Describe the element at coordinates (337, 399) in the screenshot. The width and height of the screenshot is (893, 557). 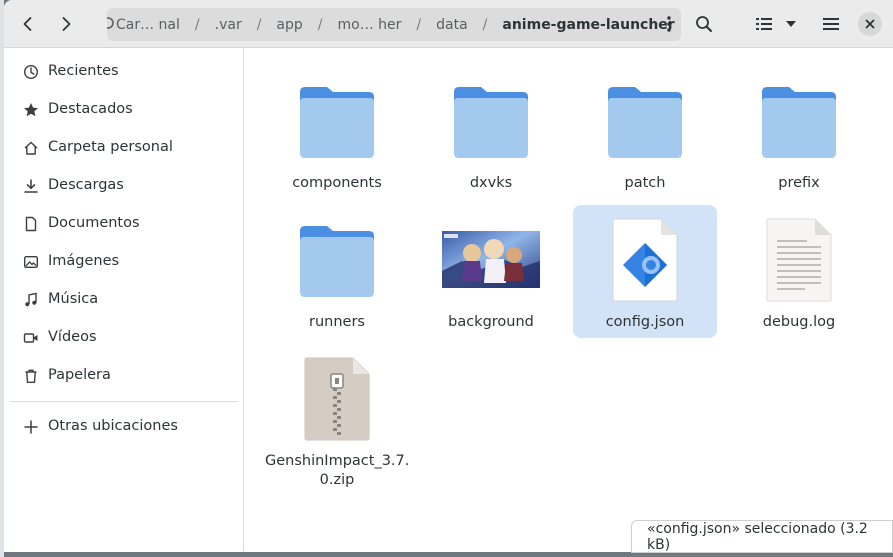
I see `archive-file-icon` at that location.